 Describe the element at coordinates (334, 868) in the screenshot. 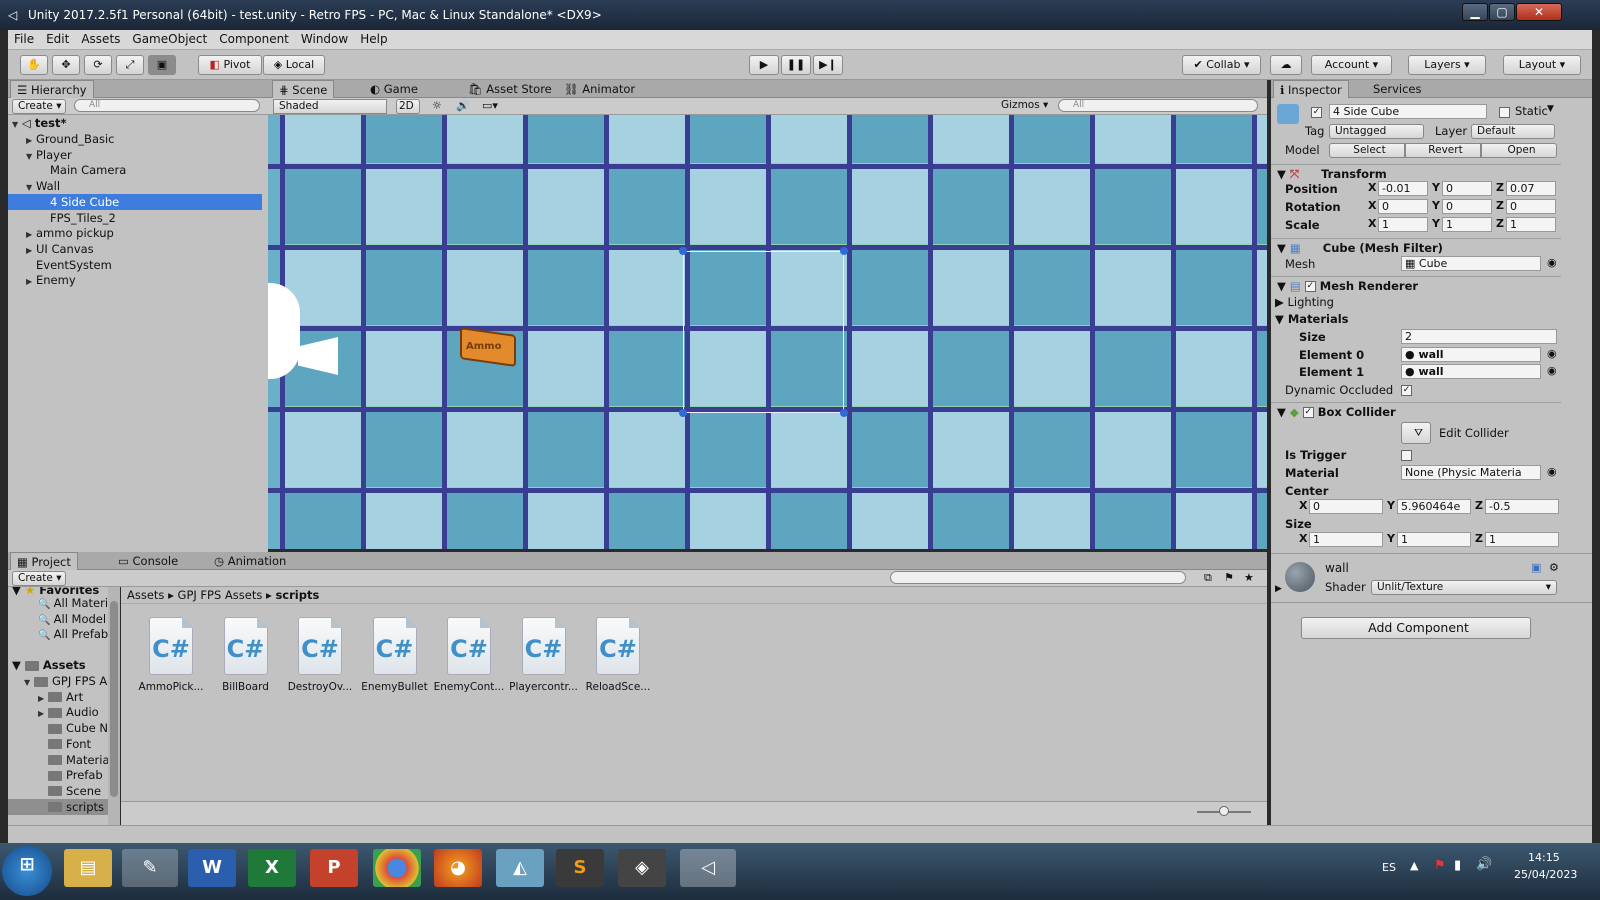

I see `powerpoint-icon: P` at that location.